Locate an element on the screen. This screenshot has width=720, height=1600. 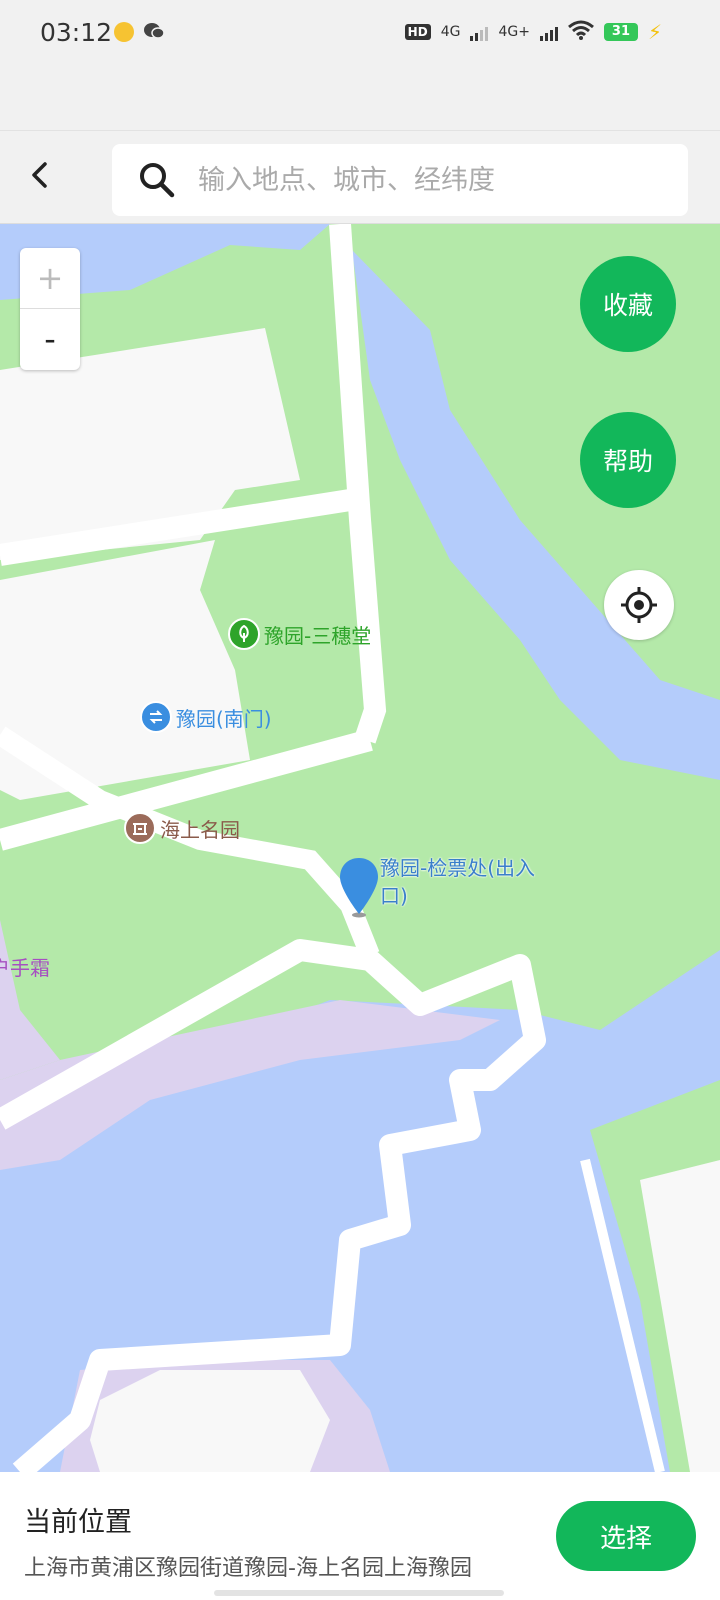
search-icon is located at coordinates (157, 180).